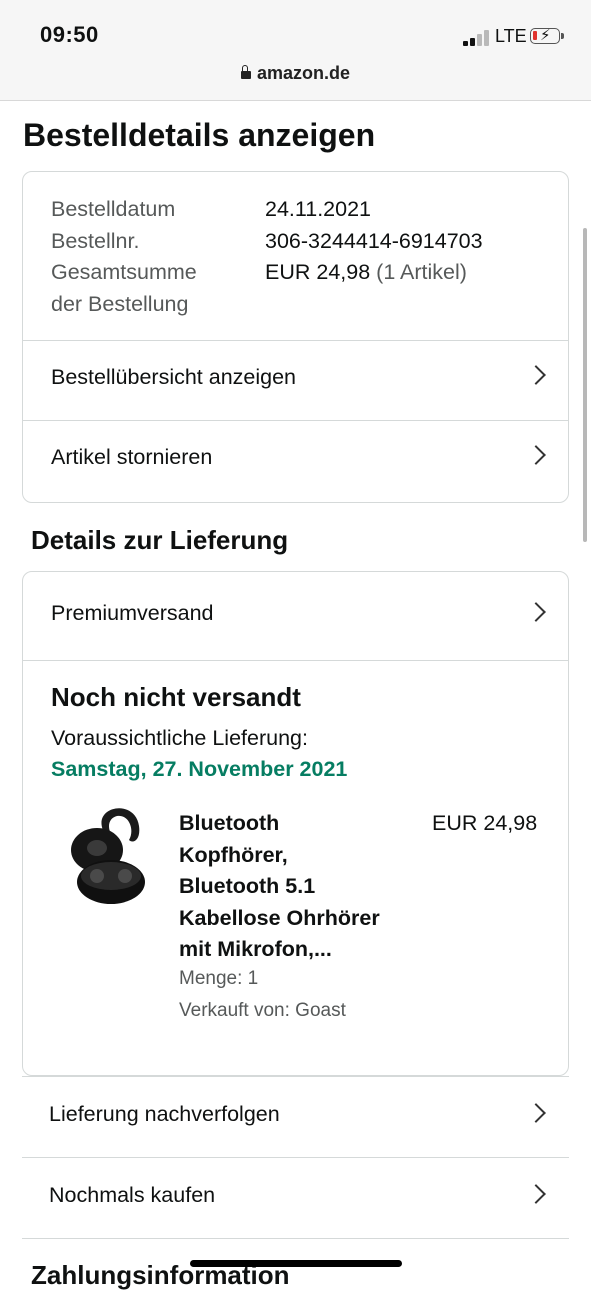  I want to click on order-date-label: Bestelldatum, so click(113, 209).